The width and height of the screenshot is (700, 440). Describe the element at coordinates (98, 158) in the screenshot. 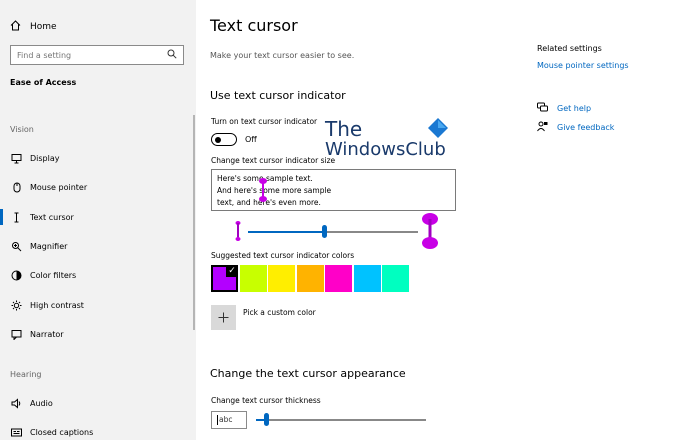

I see `sidebar-item-display: Display` at that location.